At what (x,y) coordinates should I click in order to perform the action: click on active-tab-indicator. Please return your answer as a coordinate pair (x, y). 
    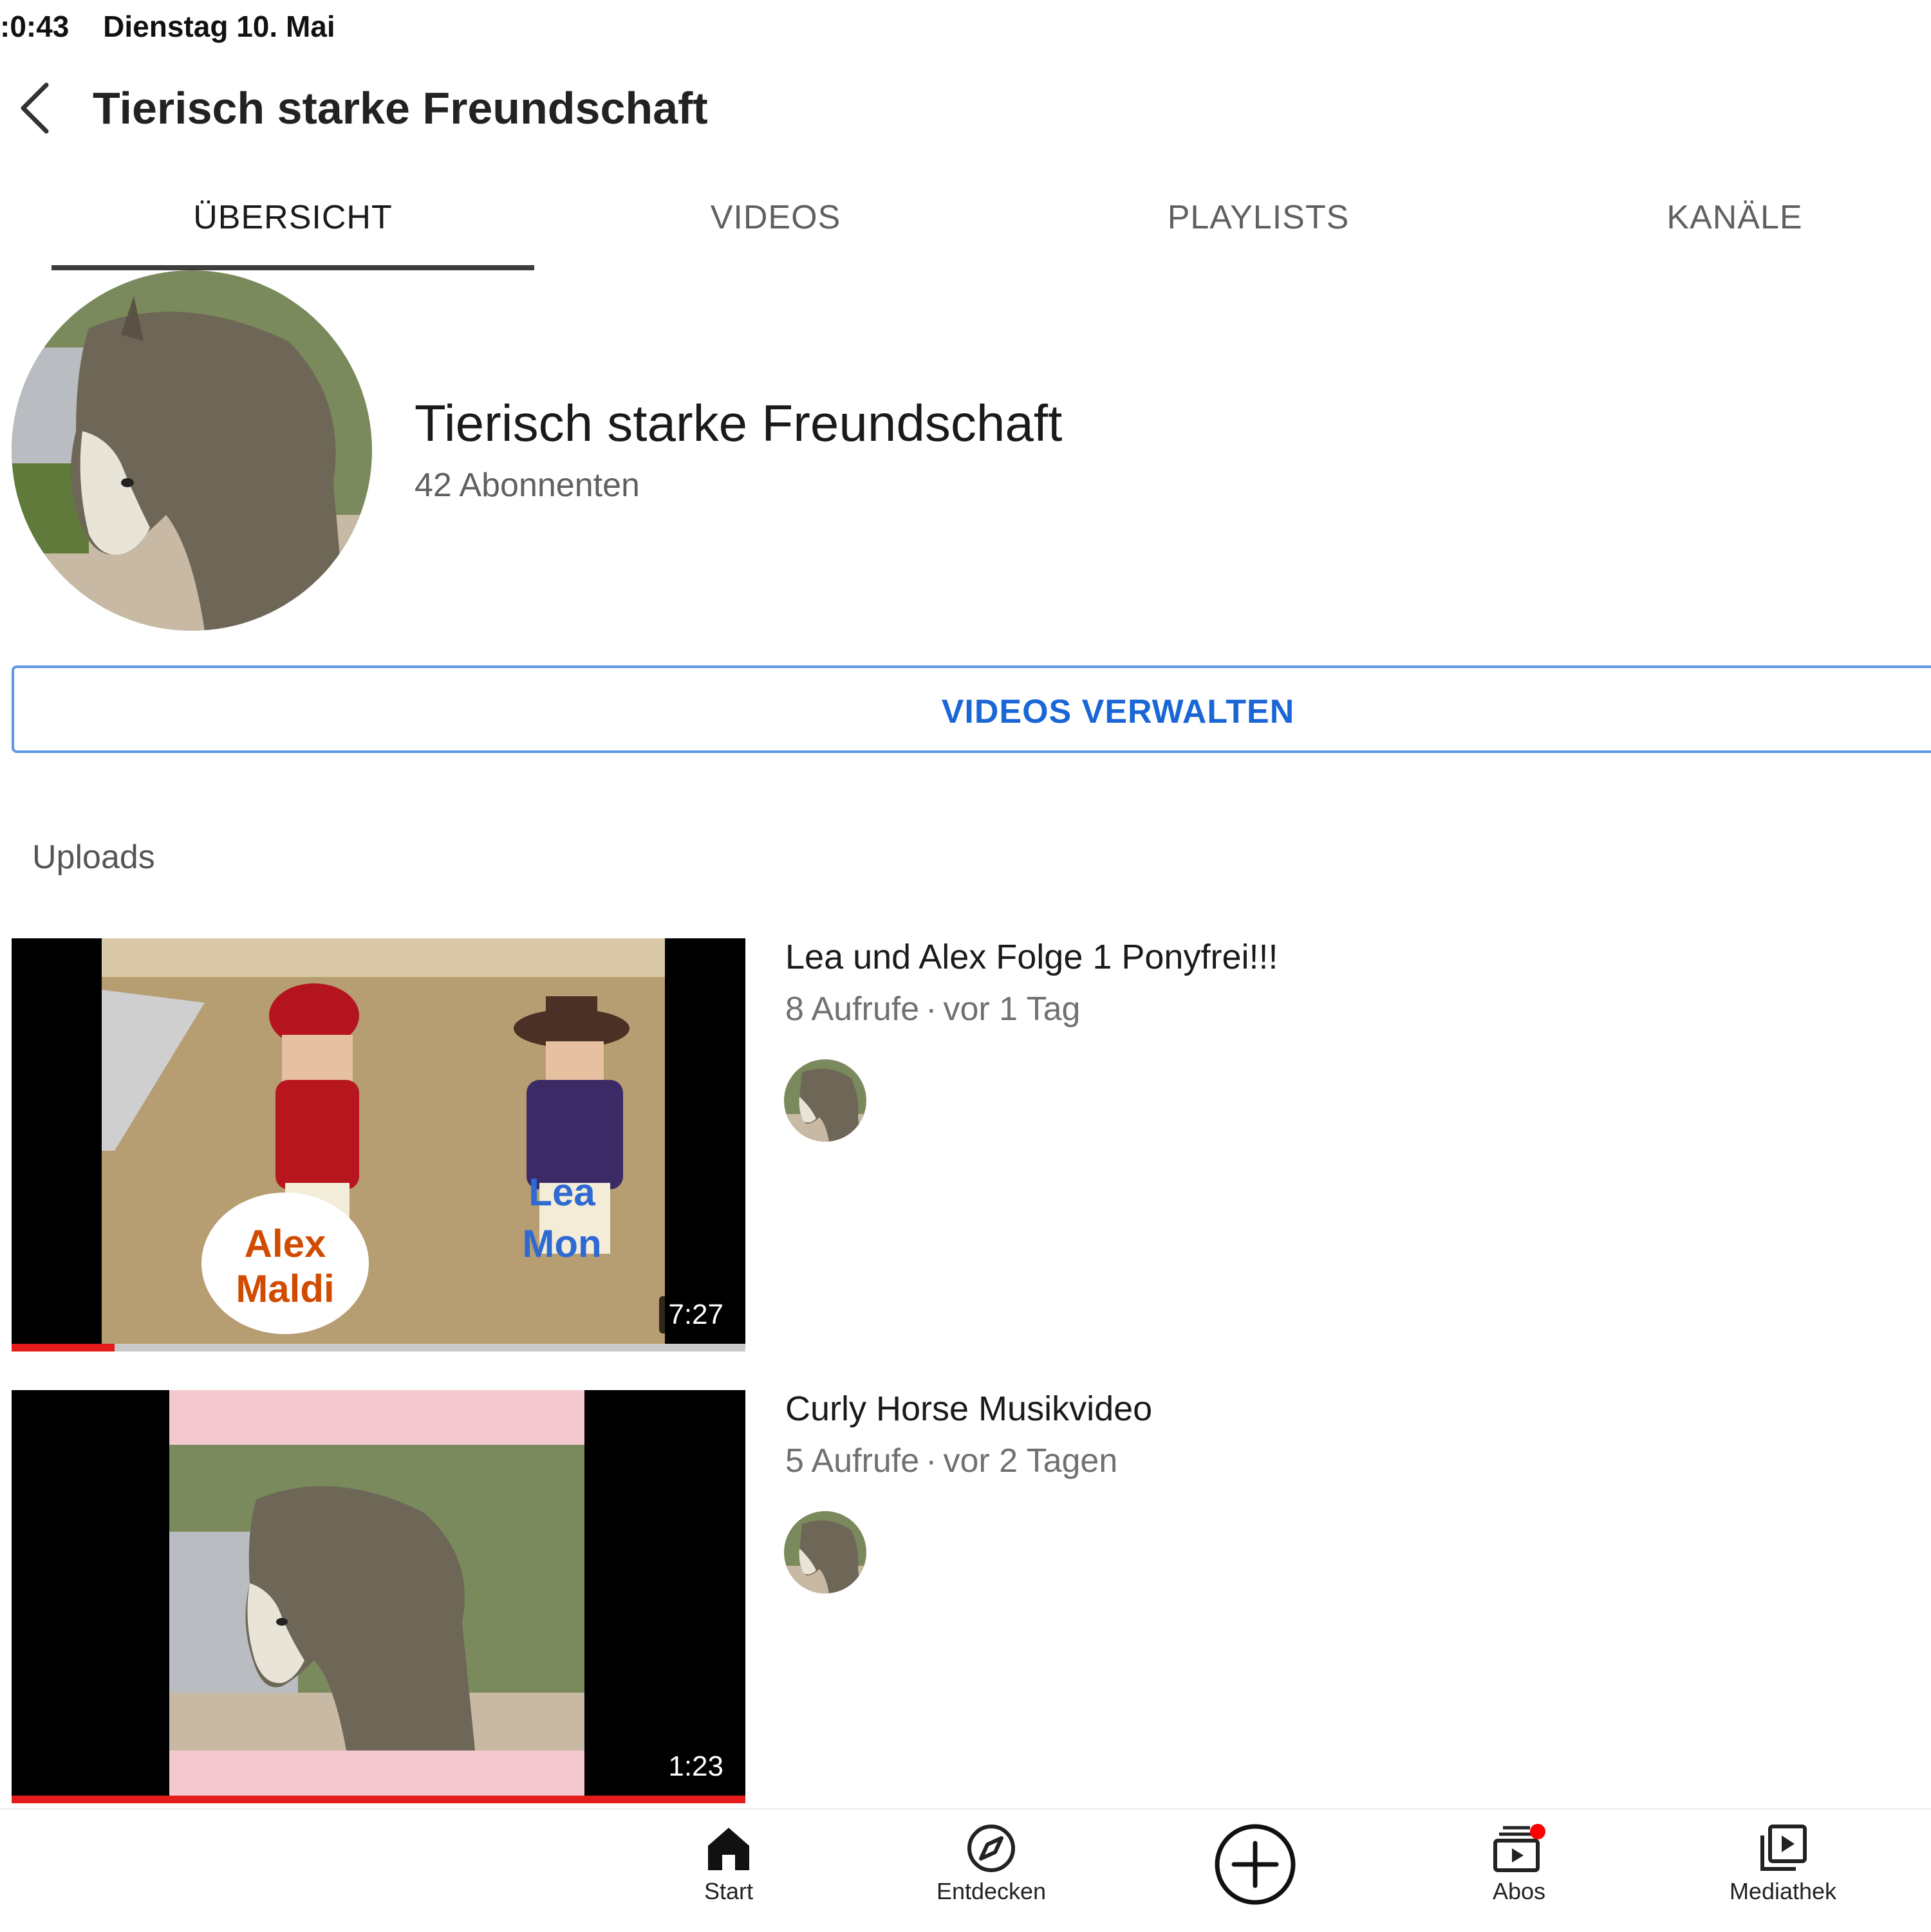
    Looking at the image, I should click on (293, 267).